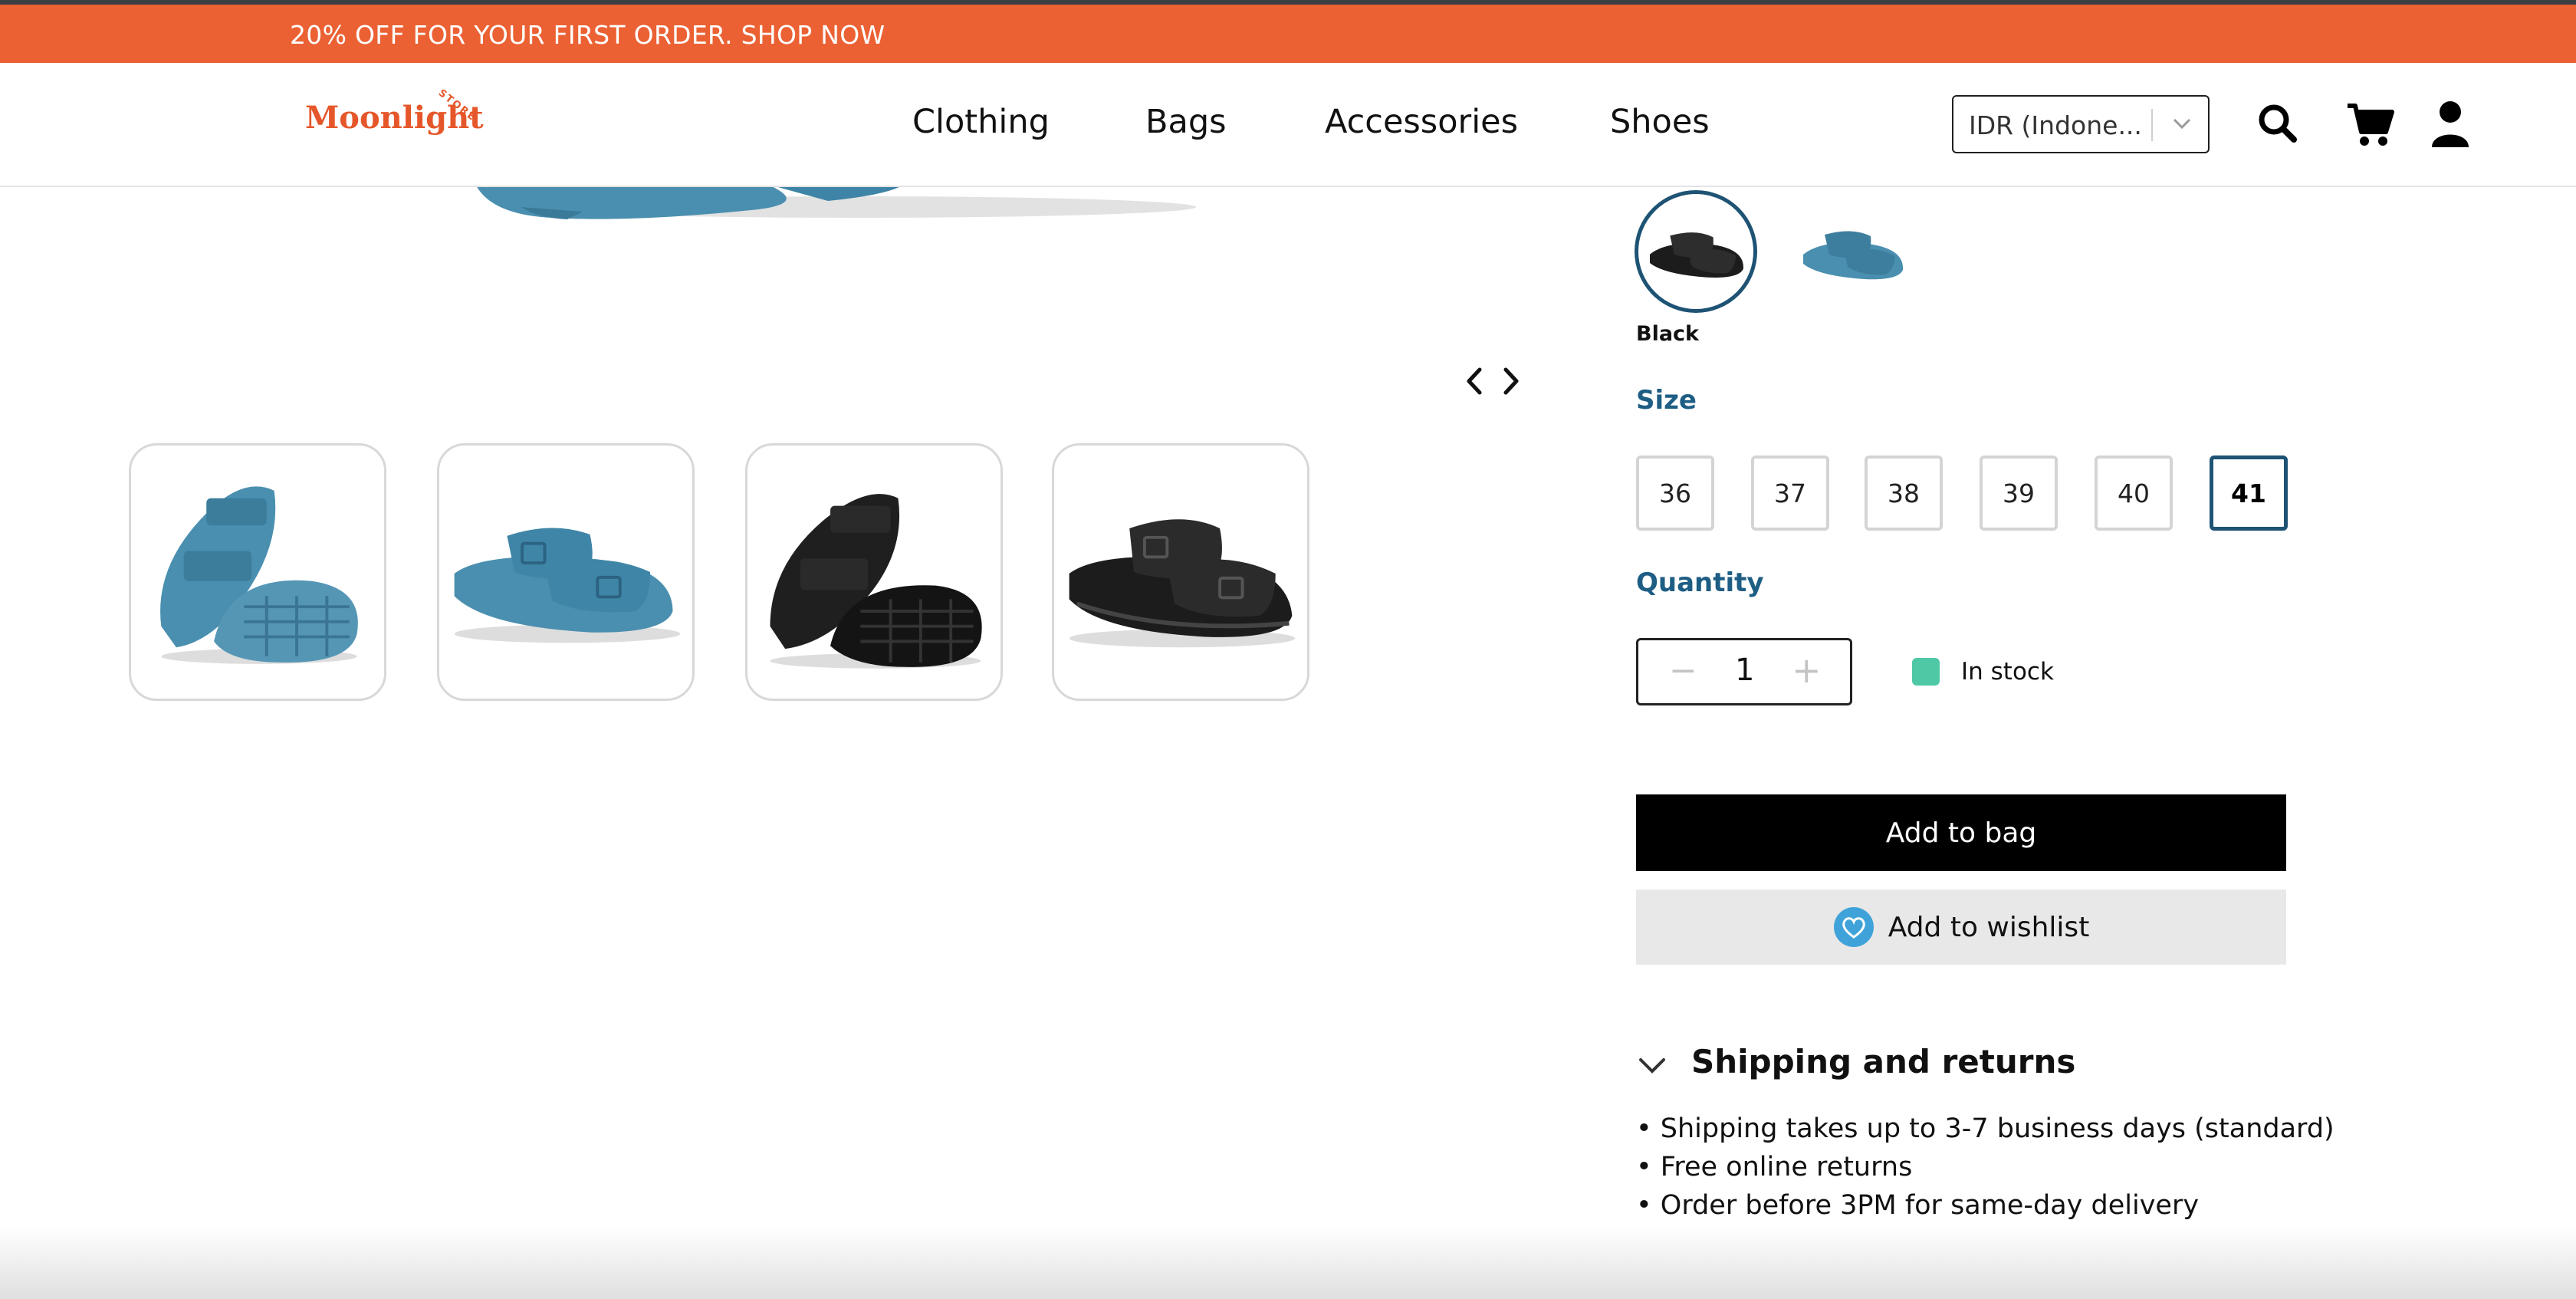 Image resolution: width=2576 pixels, height=1299 pixels. Describe the element at coordinates (1926, 672) in the screenshot. I see `stock-indicator-icon` at that location.